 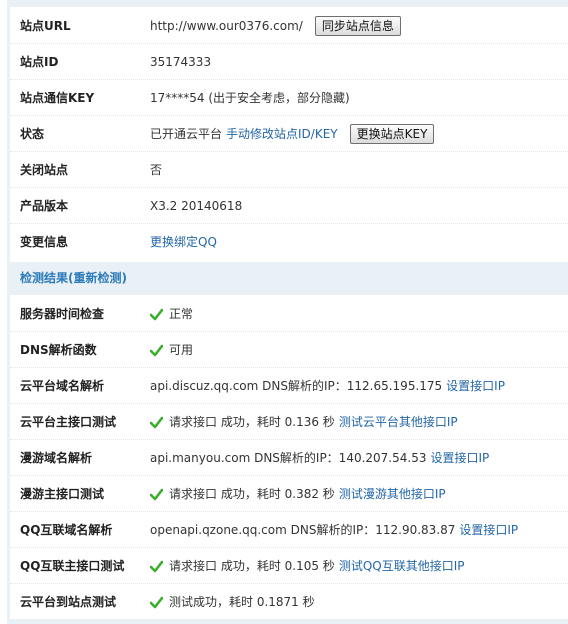 I want to click on cloud-to-site-text: 测试成功，耗时 0.1871 秒, so click(x=242, y=602).